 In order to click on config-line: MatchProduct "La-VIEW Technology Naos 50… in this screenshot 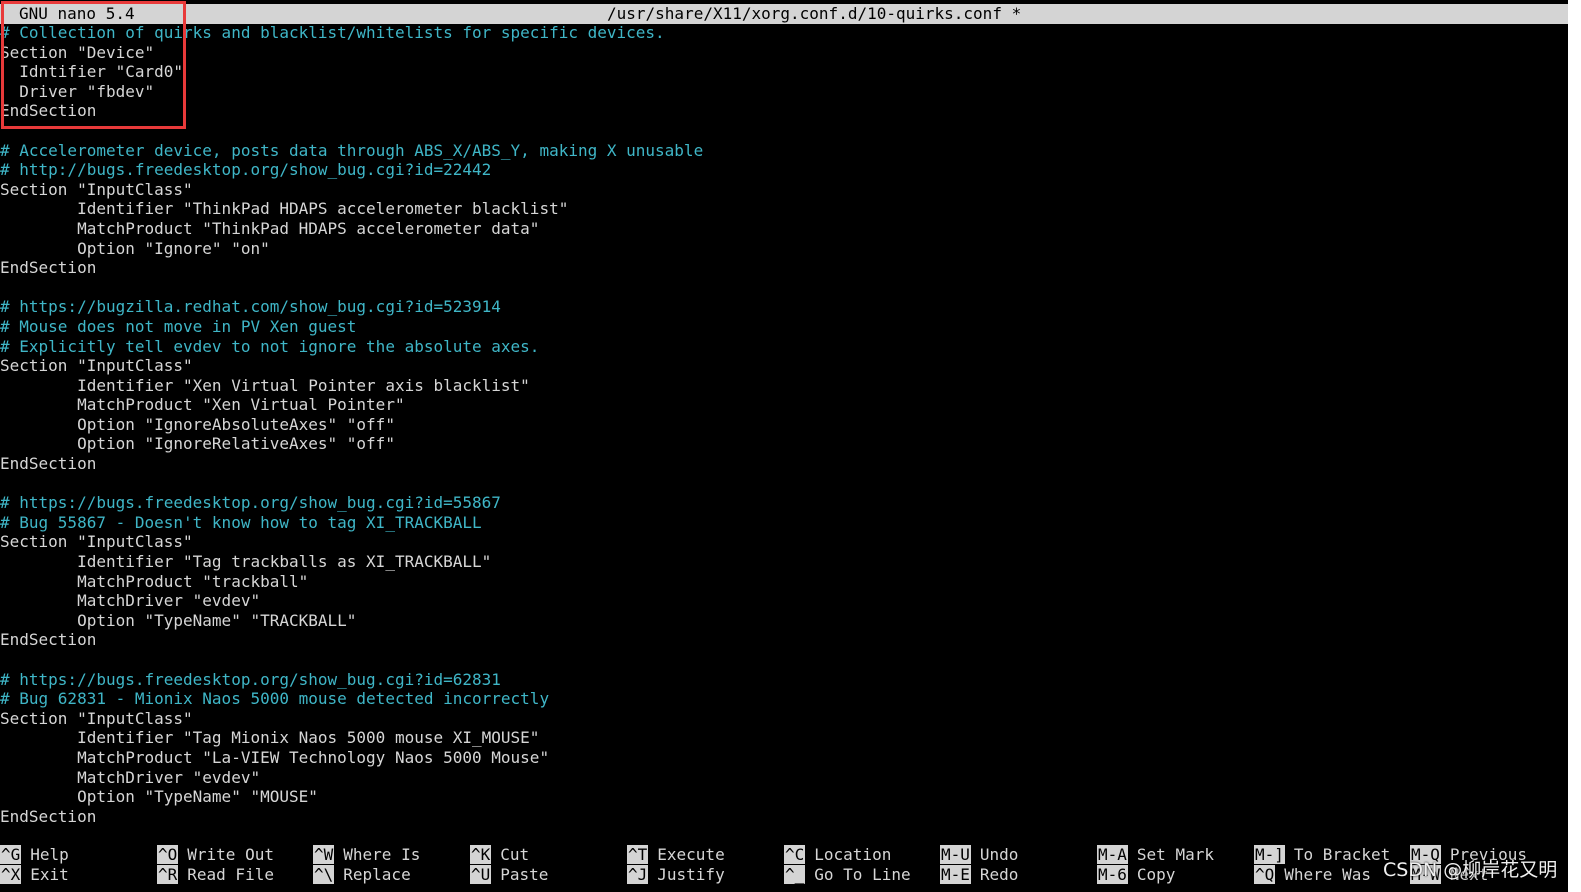, I will do `click(784, 758)`.